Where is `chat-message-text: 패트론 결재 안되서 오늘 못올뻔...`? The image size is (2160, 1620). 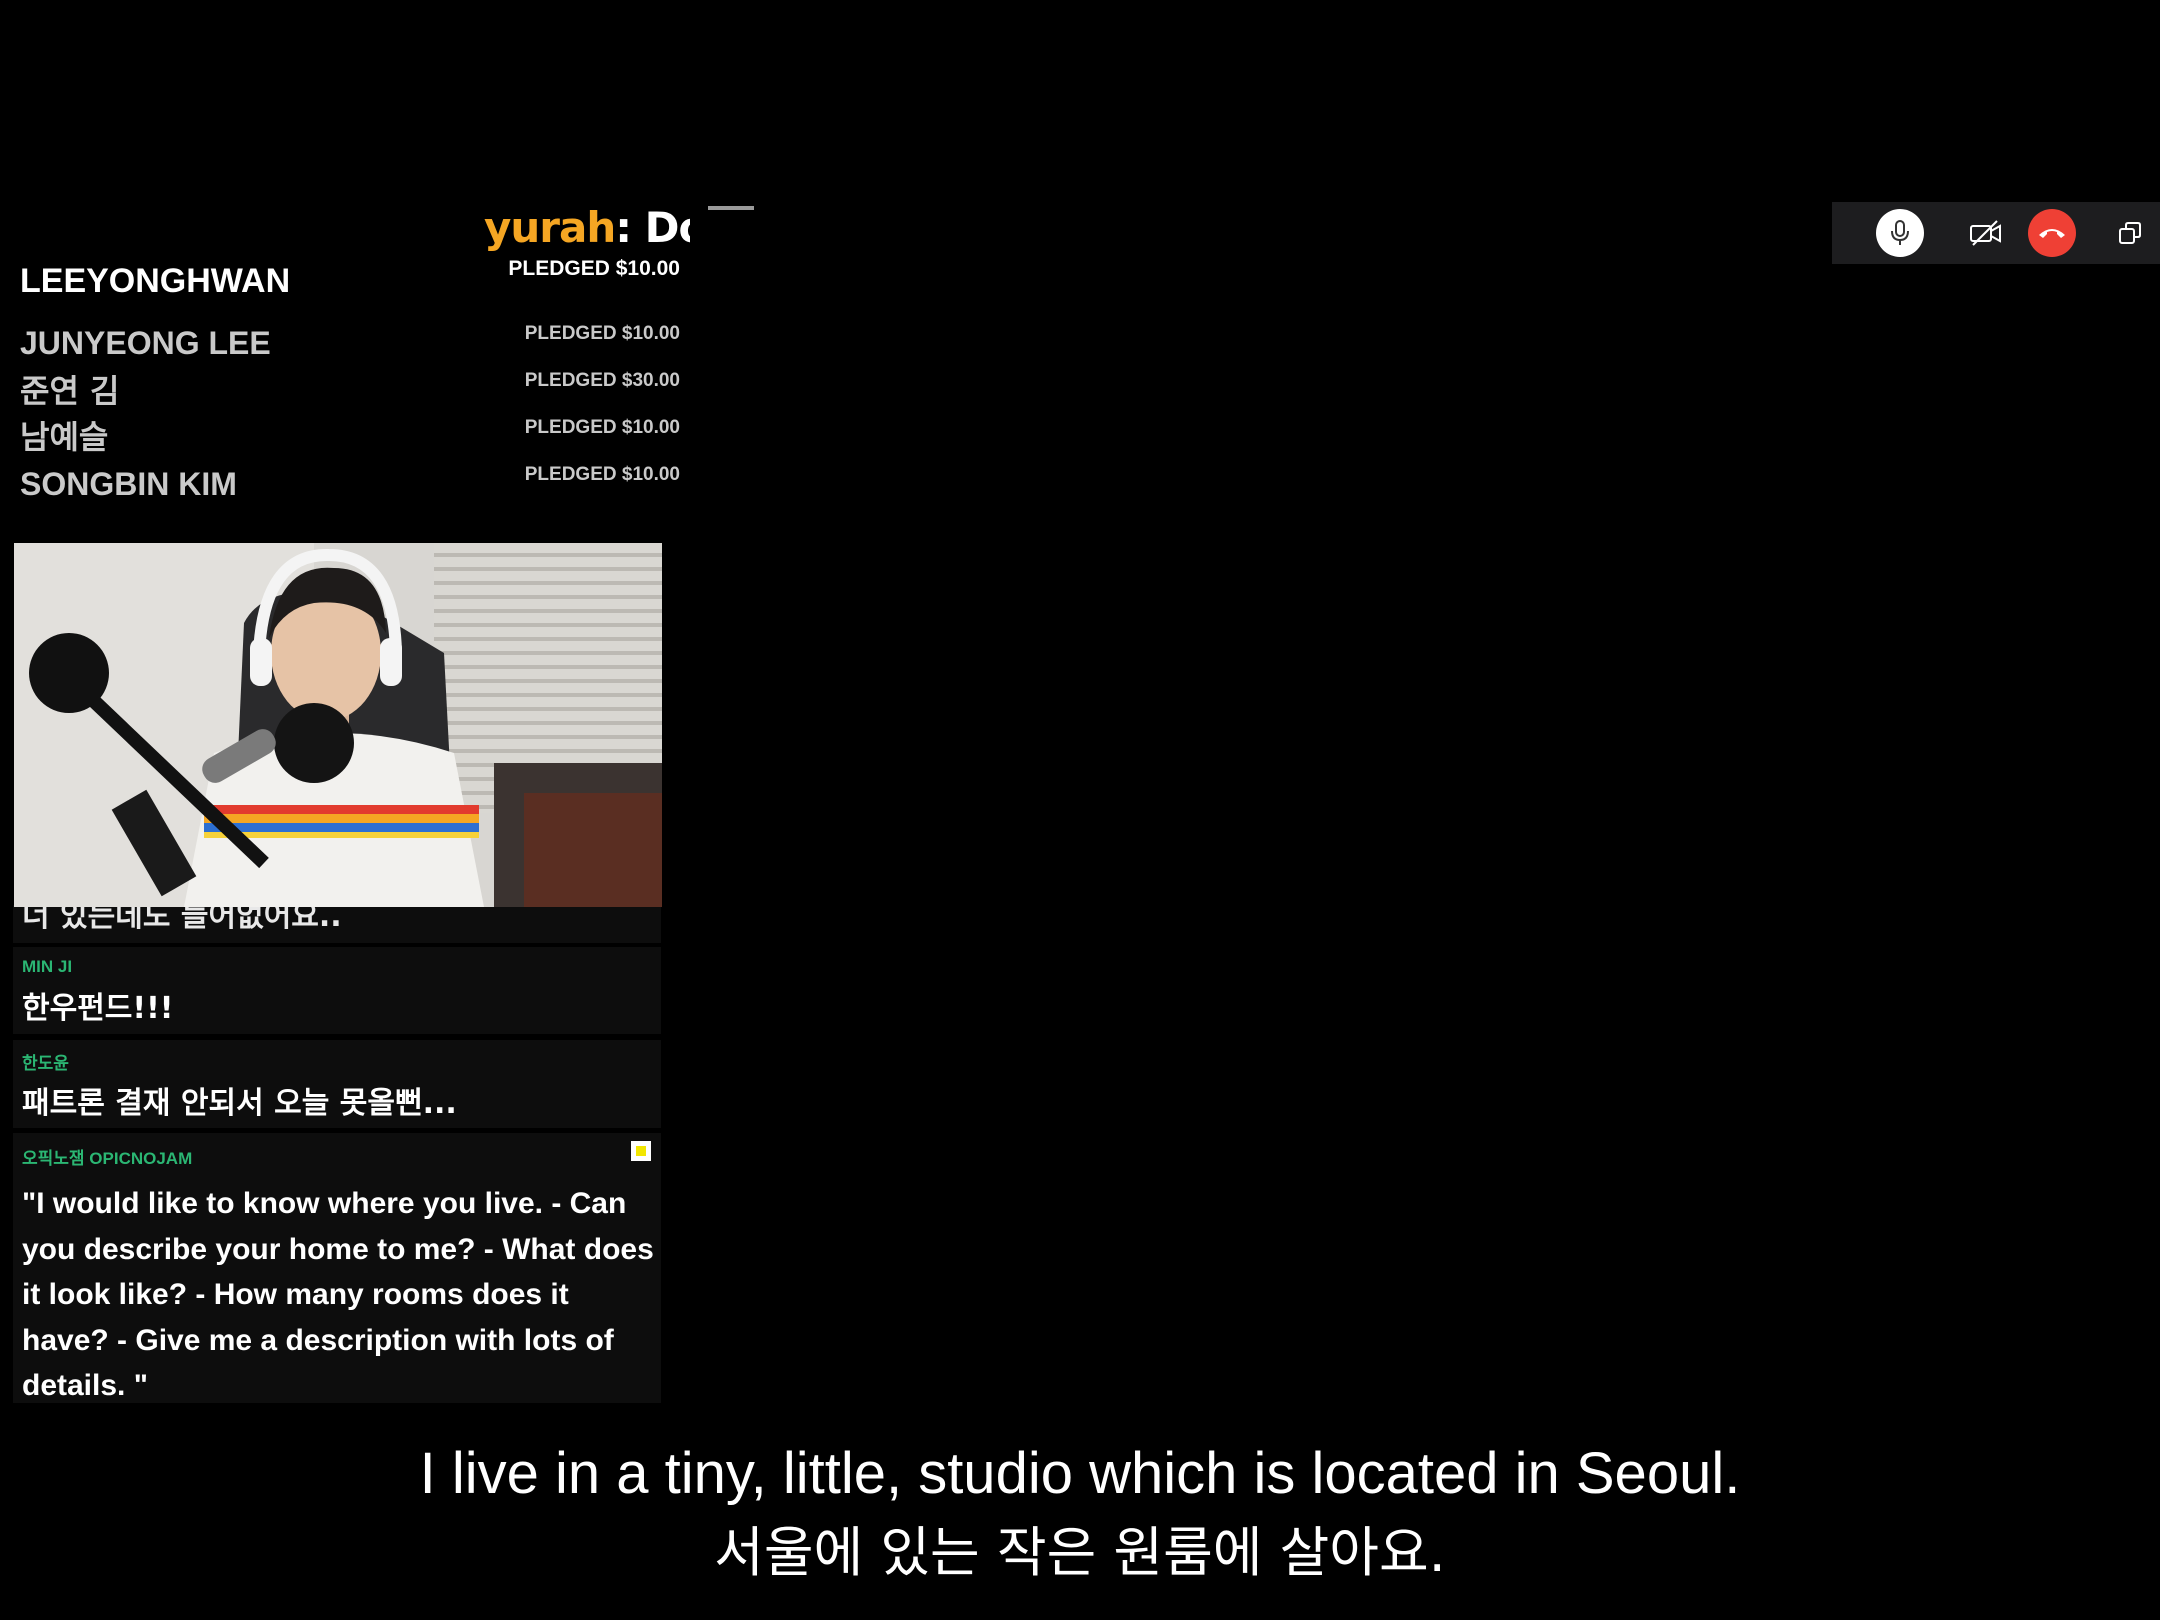 chat-message-text: 패트론 결재 안되서 오늘 못올뻔... is located at coordinates (239, 1103).